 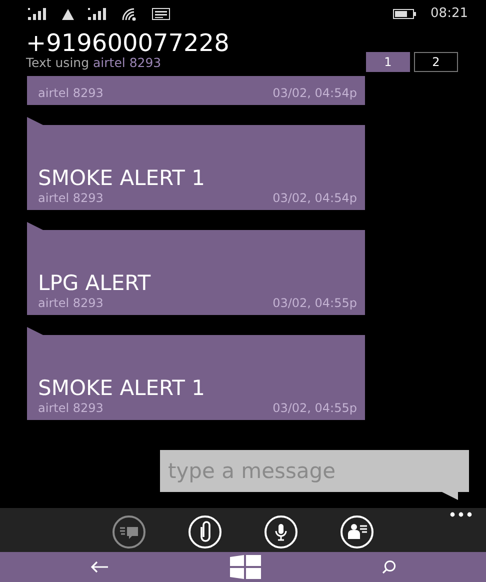 What do you see at coordinates (449, 14) in the screenshot?
I see `clock-time: 08:21` at bounding box center [449, 14].